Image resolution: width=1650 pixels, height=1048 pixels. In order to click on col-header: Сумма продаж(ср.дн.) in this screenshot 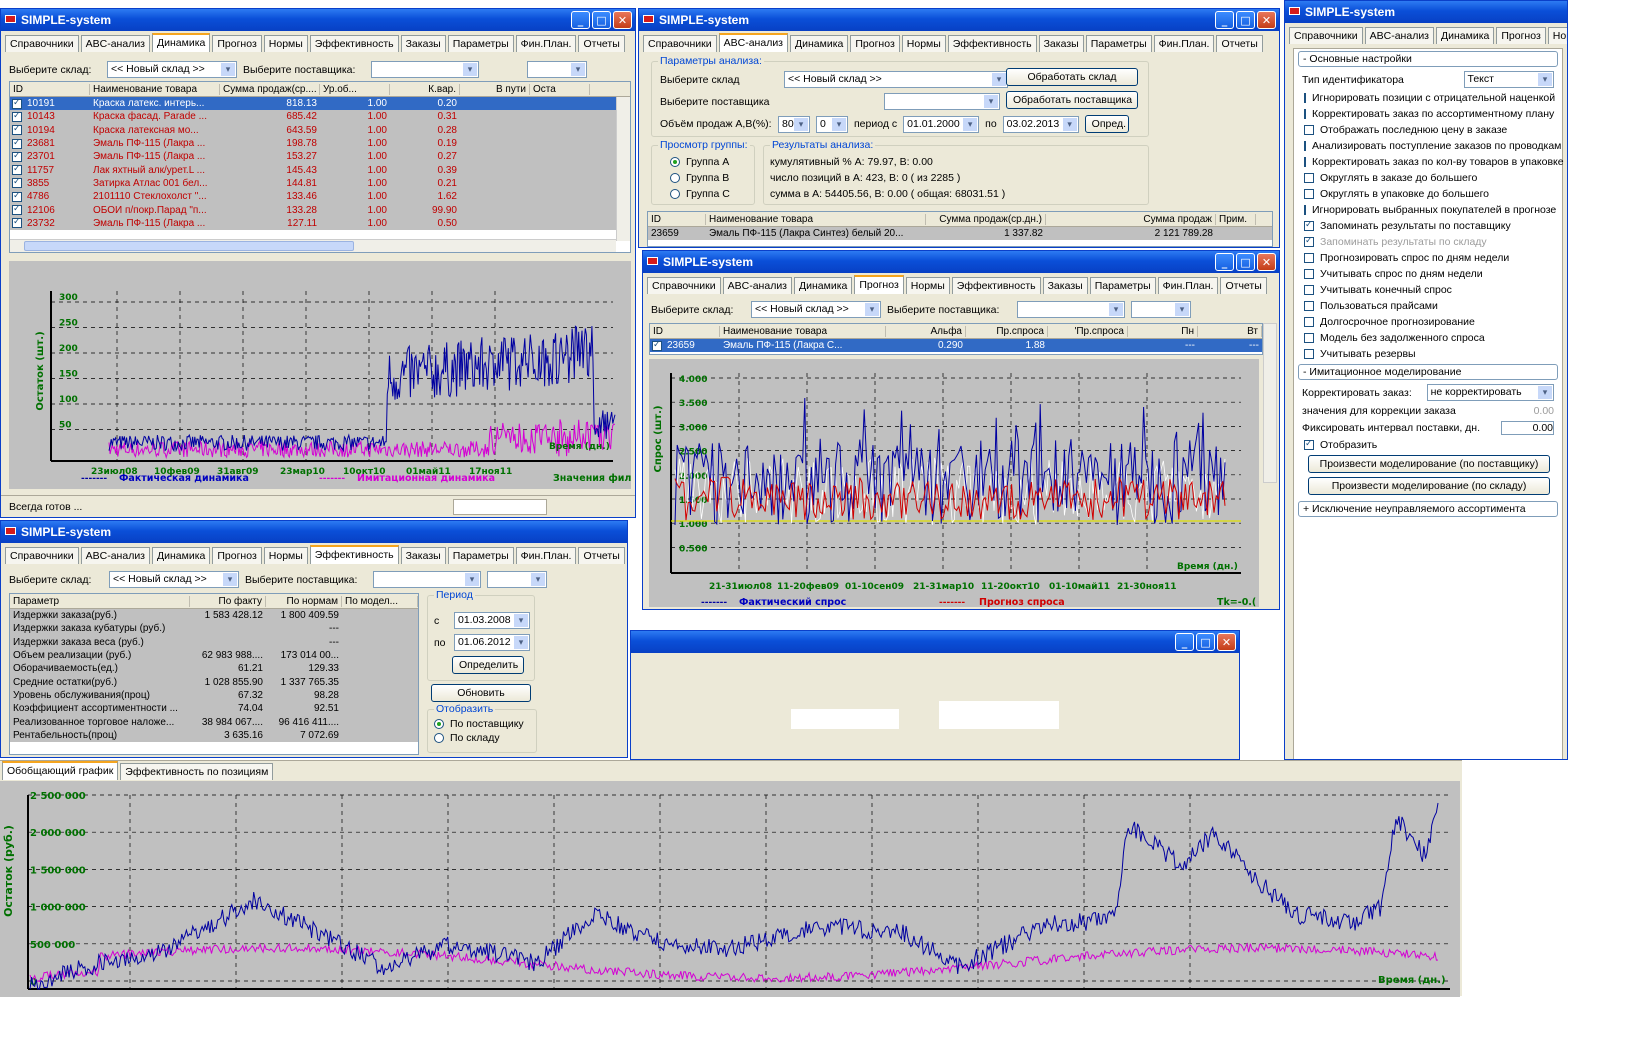, I will do `click(986, 219)`.